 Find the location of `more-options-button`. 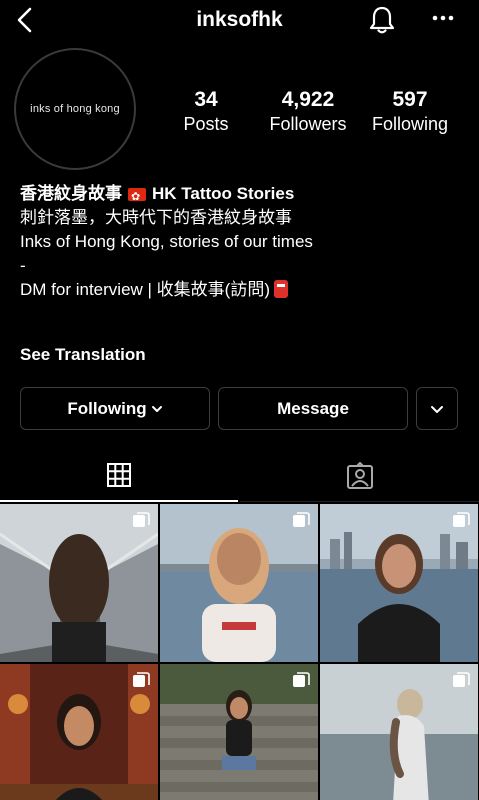

more-options-button is located at coordinates (443, 18).